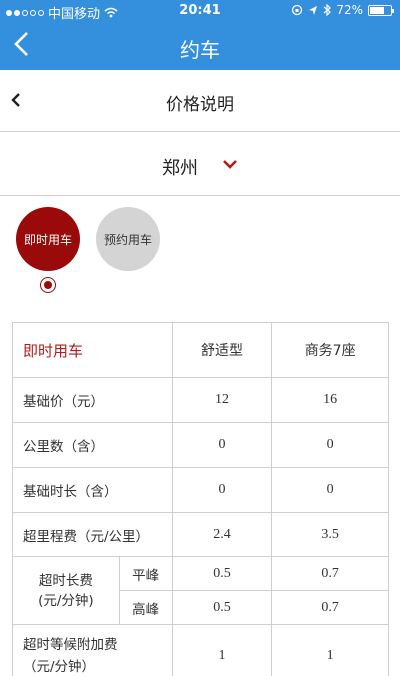  I want to click on status-right: 72%, so click(342, 10).